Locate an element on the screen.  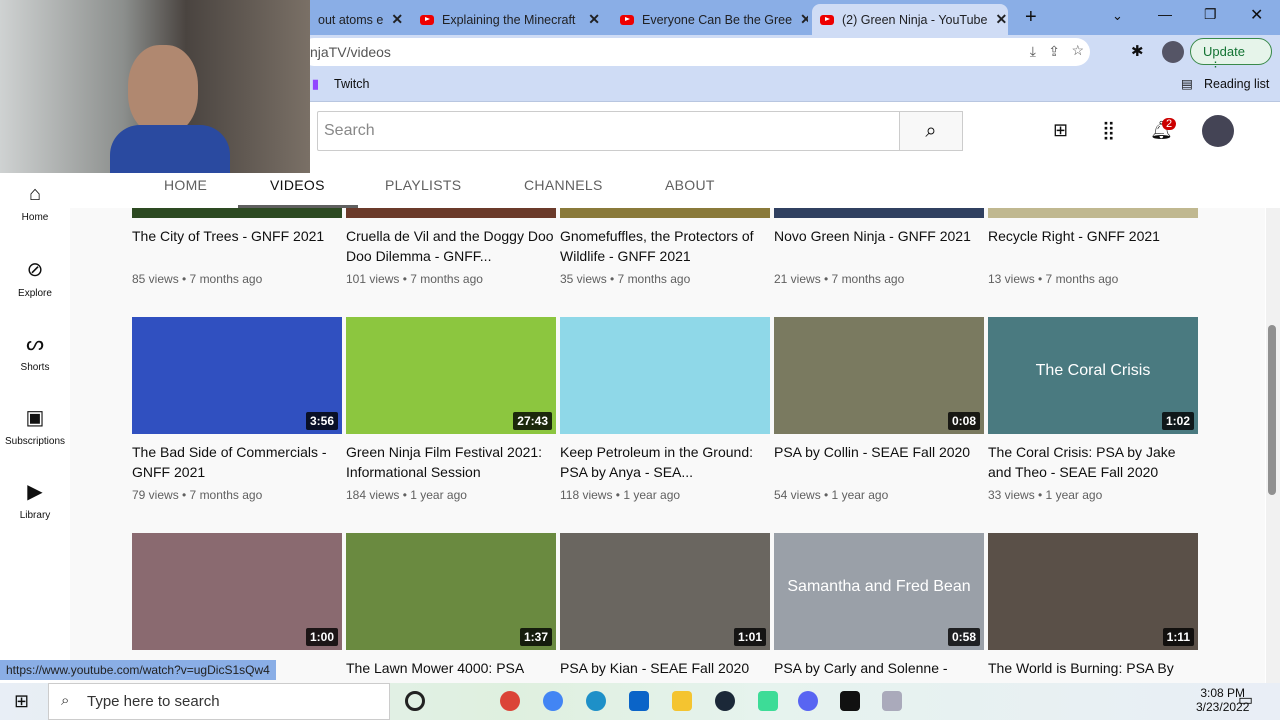
bookmark-star-icon: ☆ is located at coordinates (1077, 50).